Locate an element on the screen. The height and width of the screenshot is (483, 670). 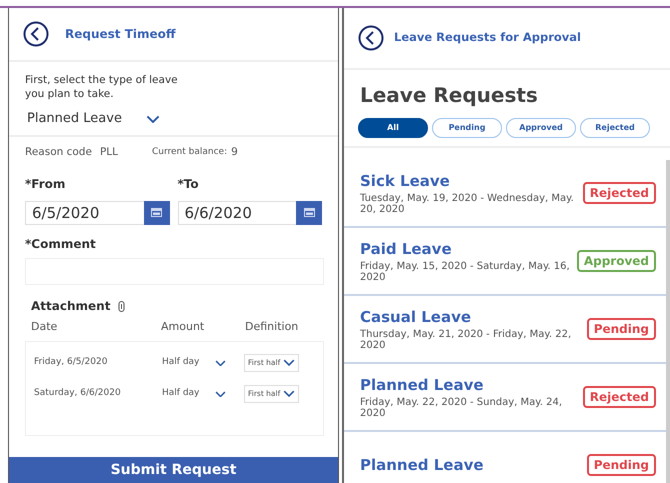
field-label: *To is located at coordinates (189, 184).